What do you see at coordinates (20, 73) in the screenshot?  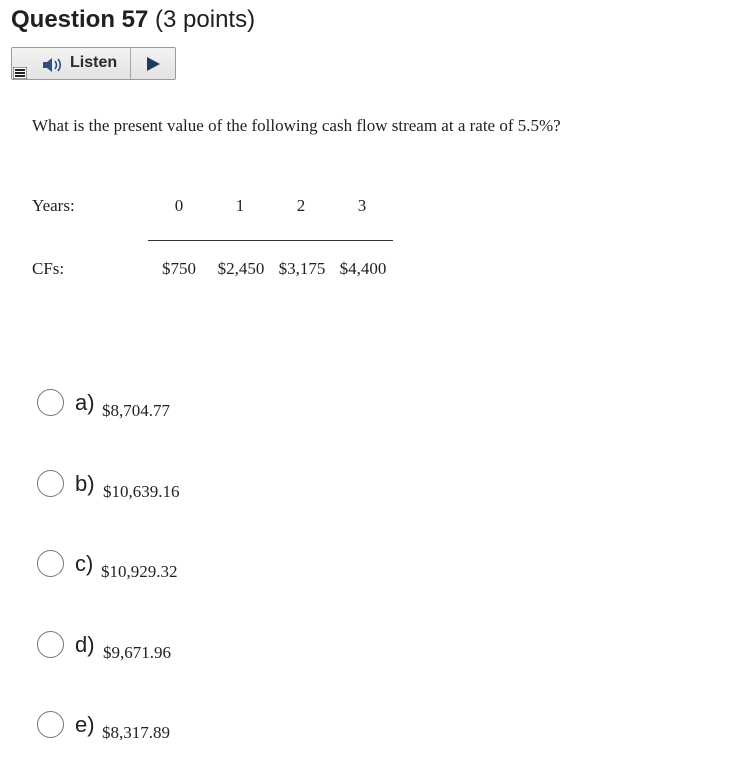 I see `menu-icon` at bounding box center [20, 73].